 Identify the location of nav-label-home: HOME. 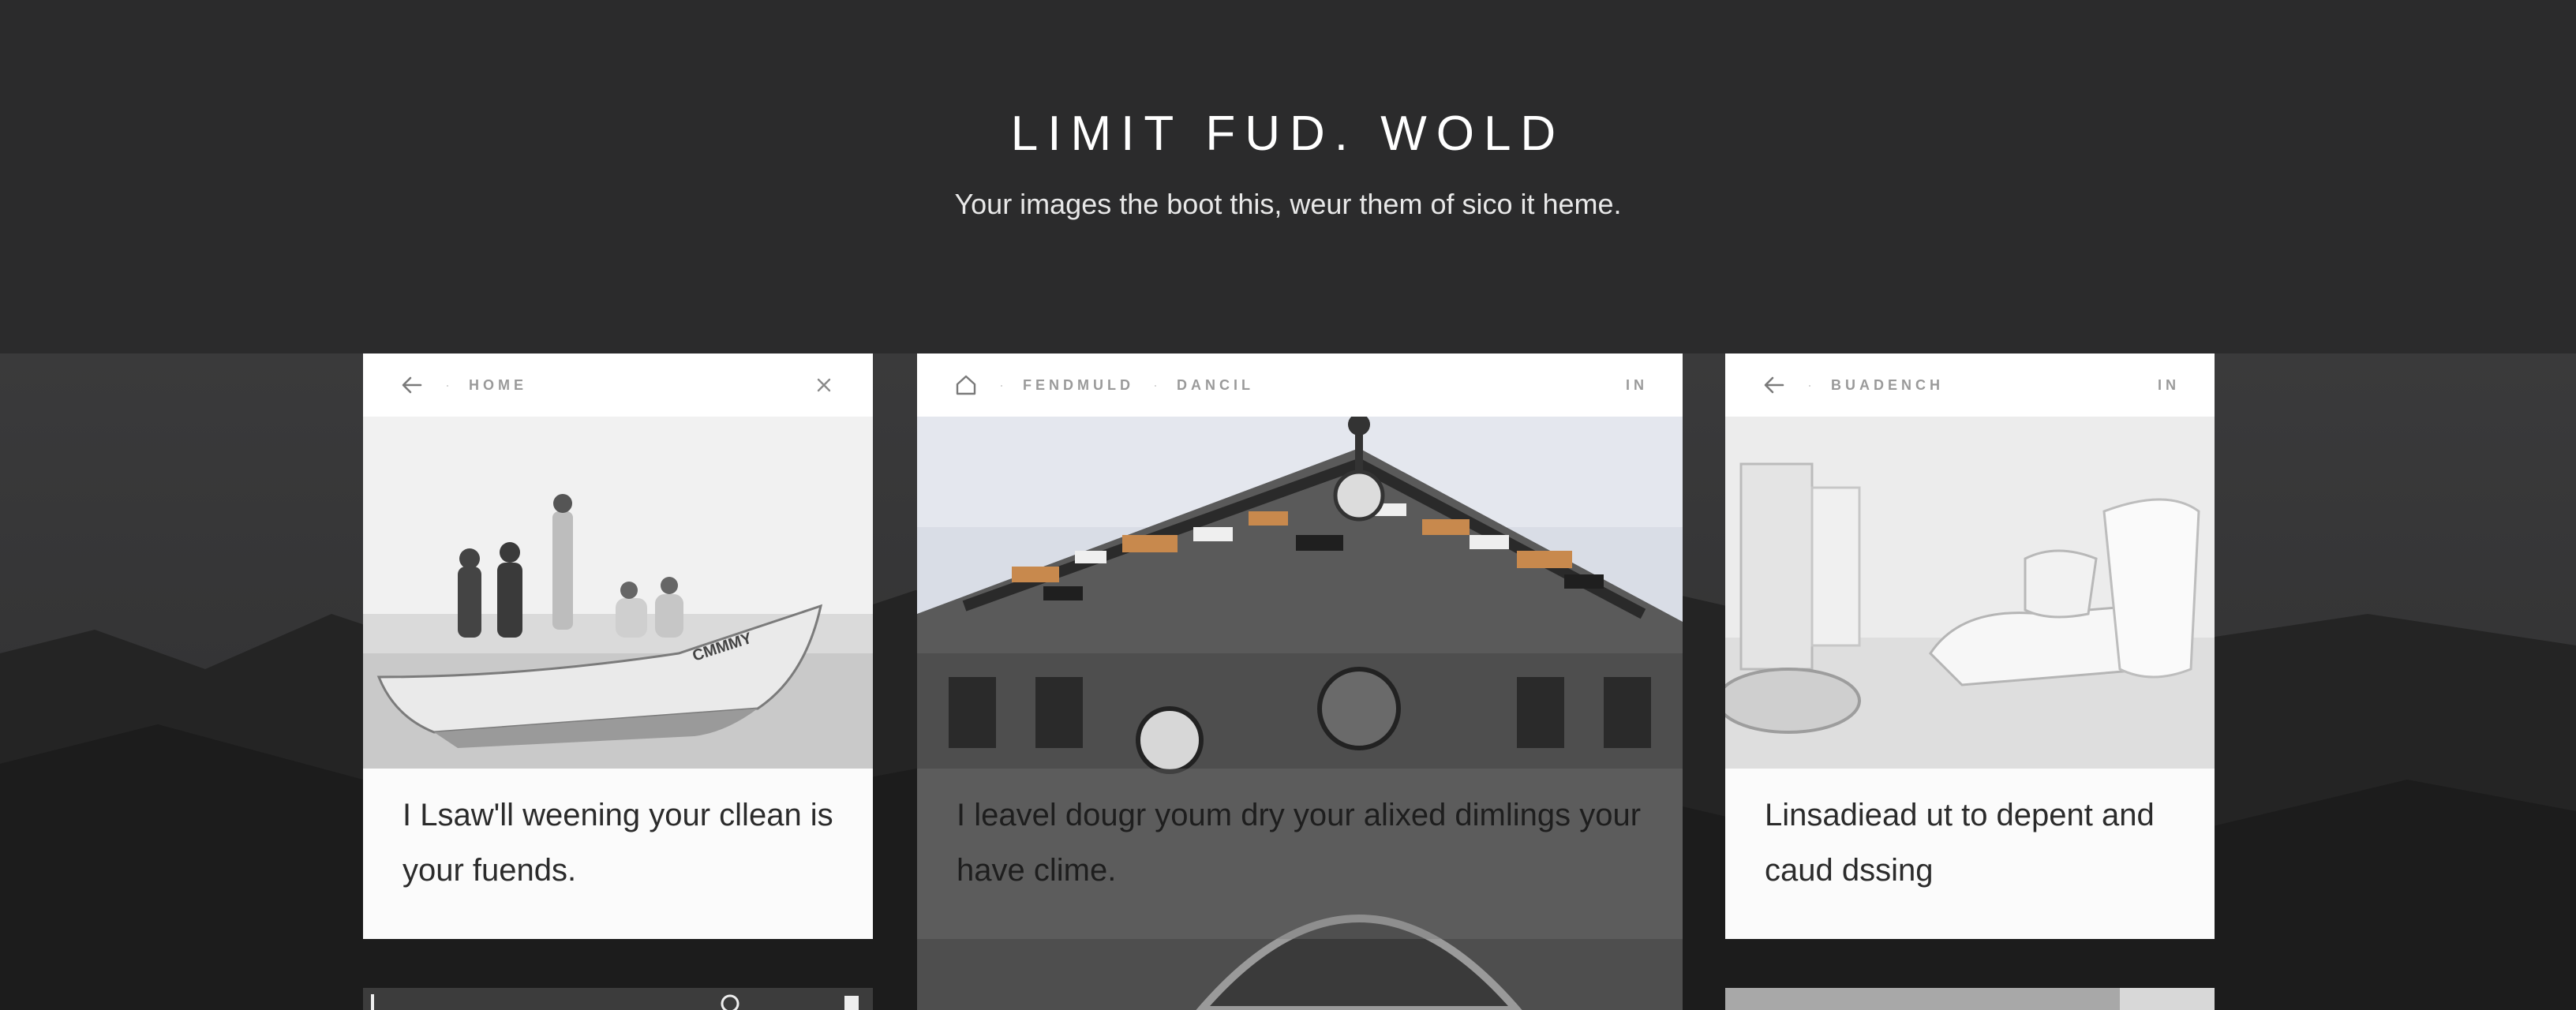
(498, 385).